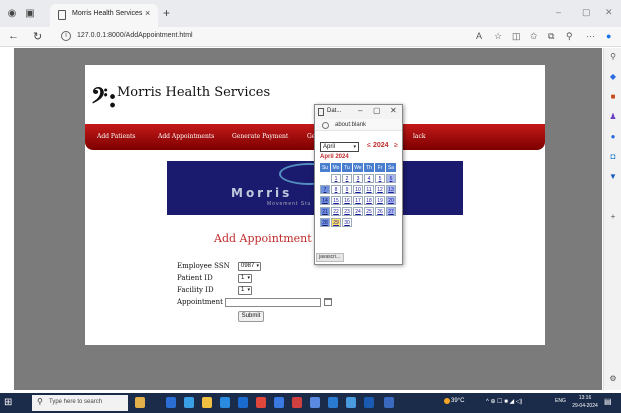 This screenshot has width=621, height=413. What do you see at coordinates (609, 12) in the screenshot?
I see `close-window-icon: ✕` at bounding box center [609, 12].